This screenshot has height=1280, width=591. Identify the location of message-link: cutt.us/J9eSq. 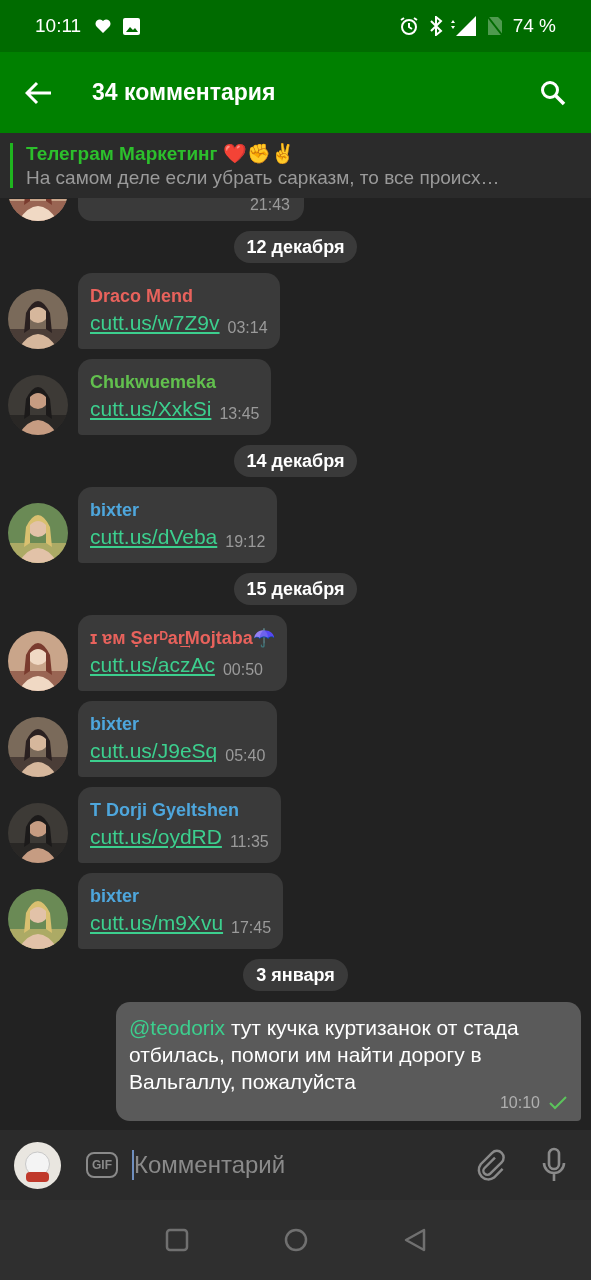
(154, 751).